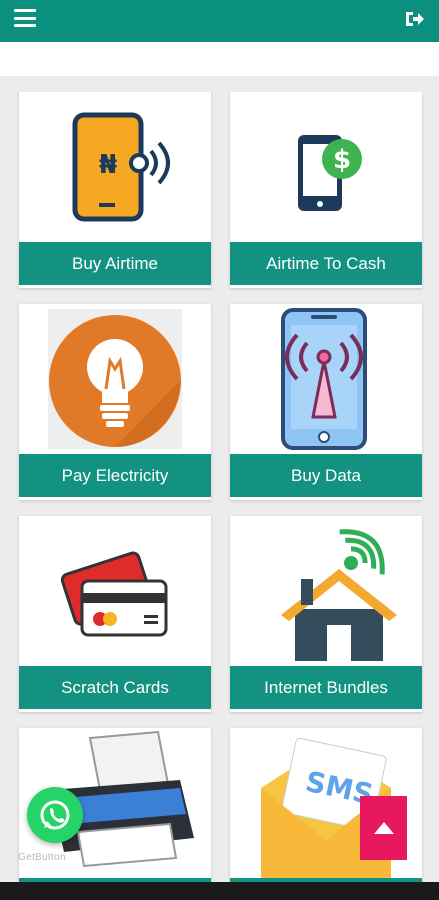 The width and height of the screenshot is (439, 900). I want to click on service-label: Buy Airtime, so click(115, 263).